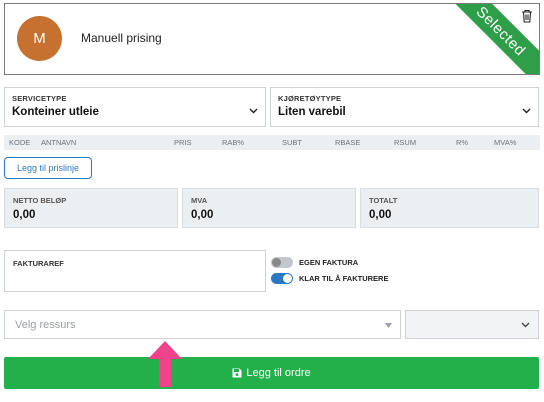 Image resolution: width=544 pixels, height=402 pixels. I want to click on col-mva: MVA%, so click(505, 142).